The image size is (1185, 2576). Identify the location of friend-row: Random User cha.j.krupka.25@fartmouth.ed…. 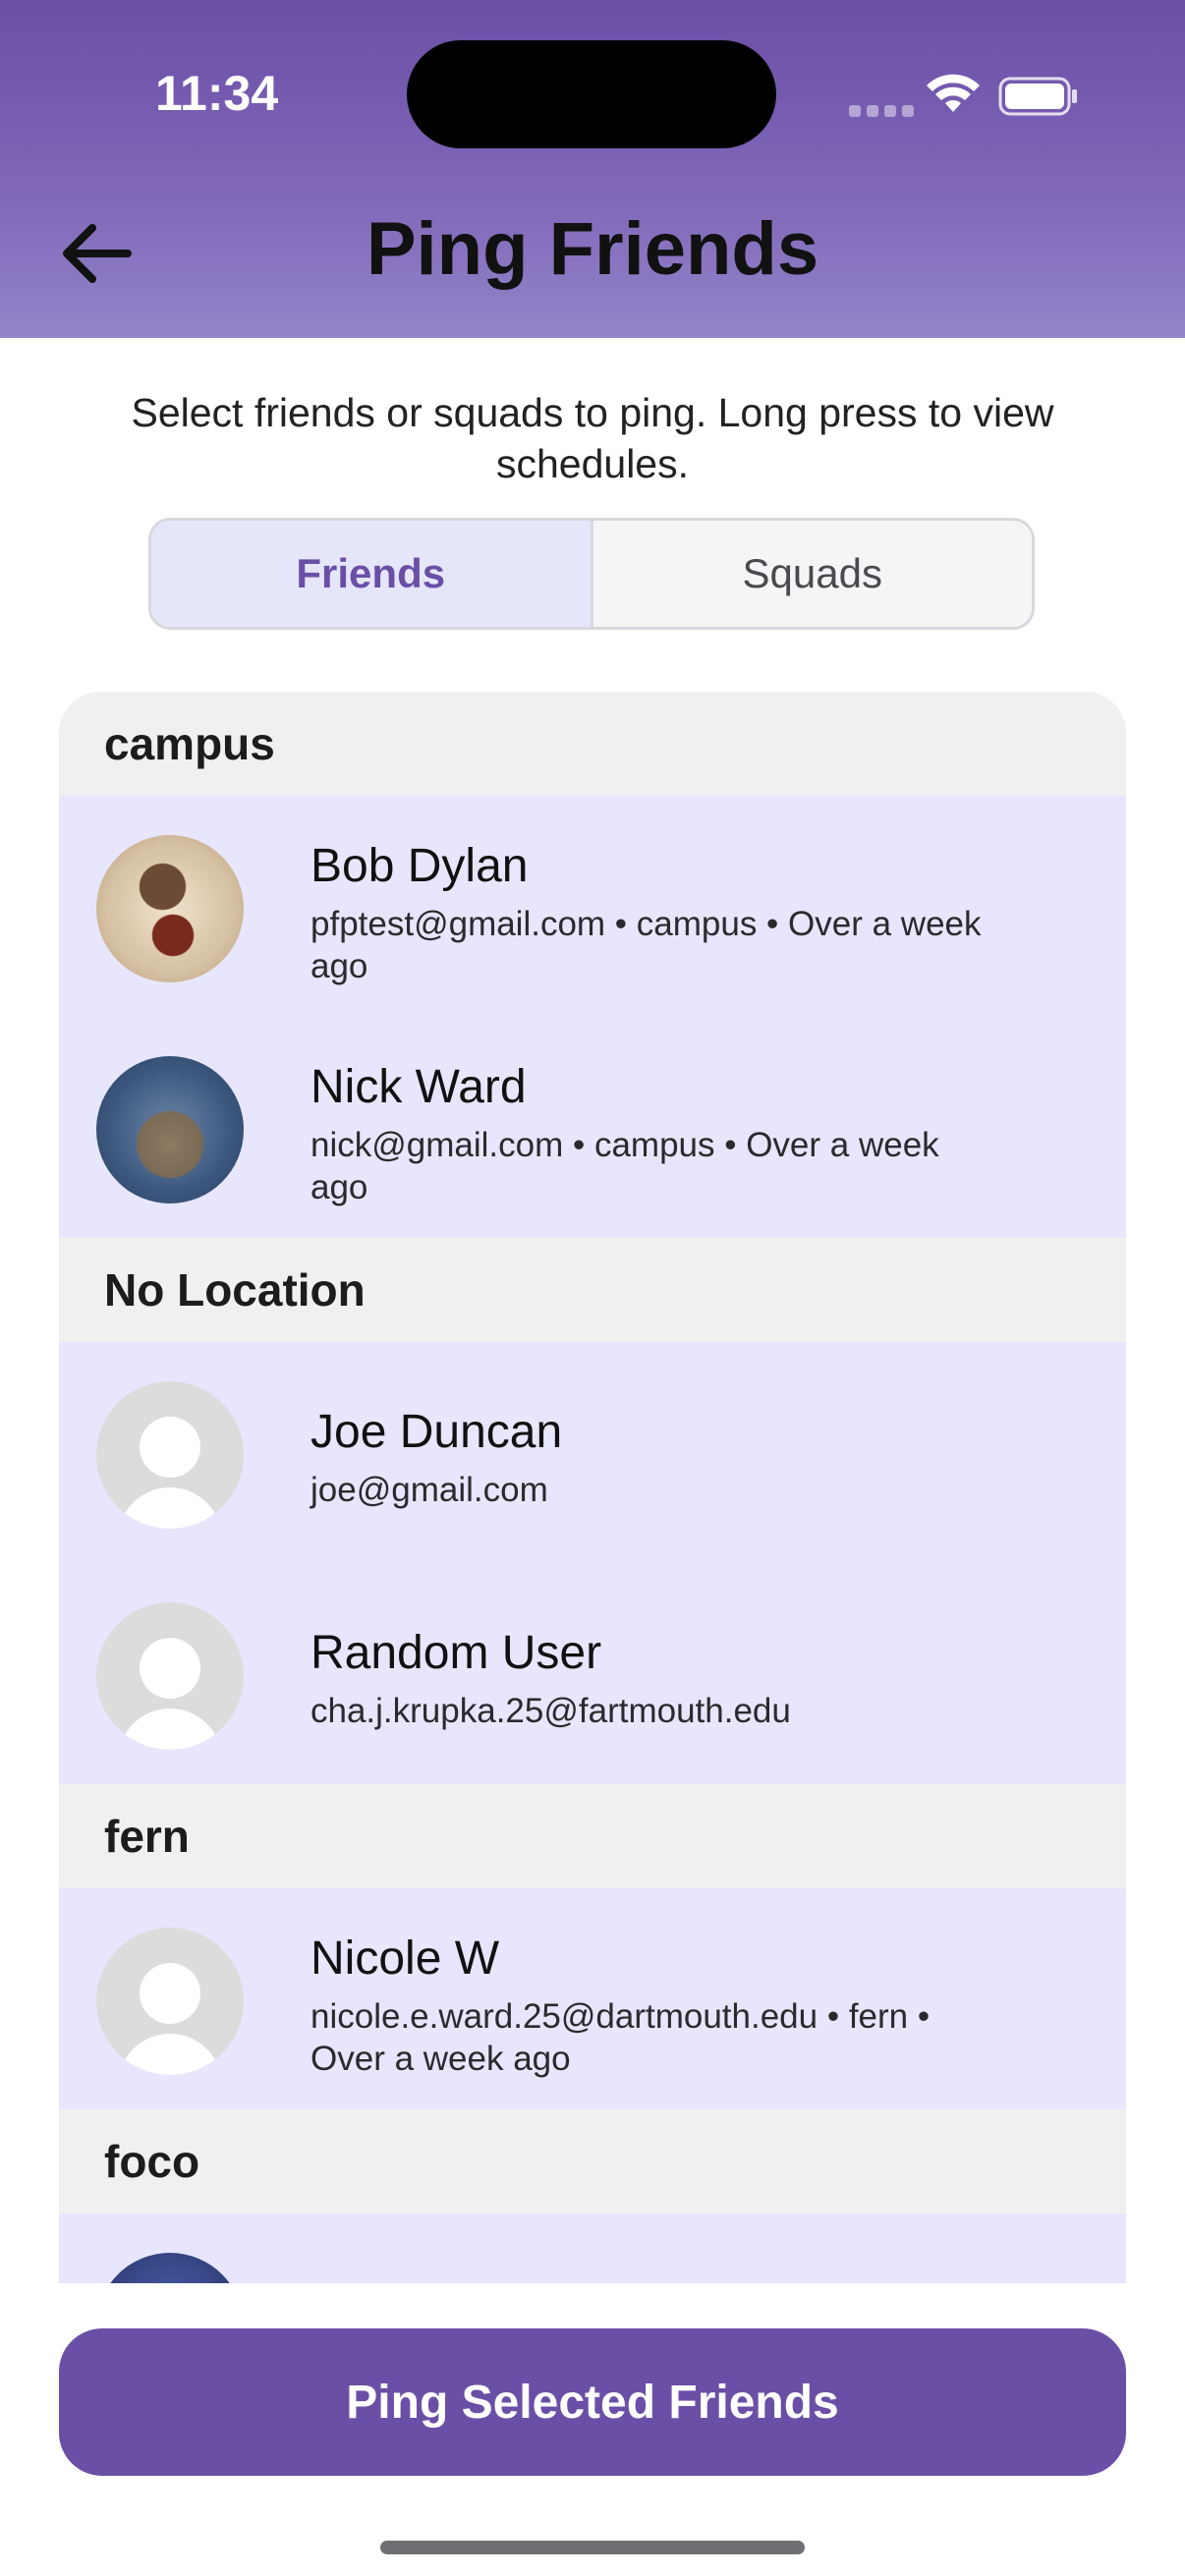
(592, 1673).